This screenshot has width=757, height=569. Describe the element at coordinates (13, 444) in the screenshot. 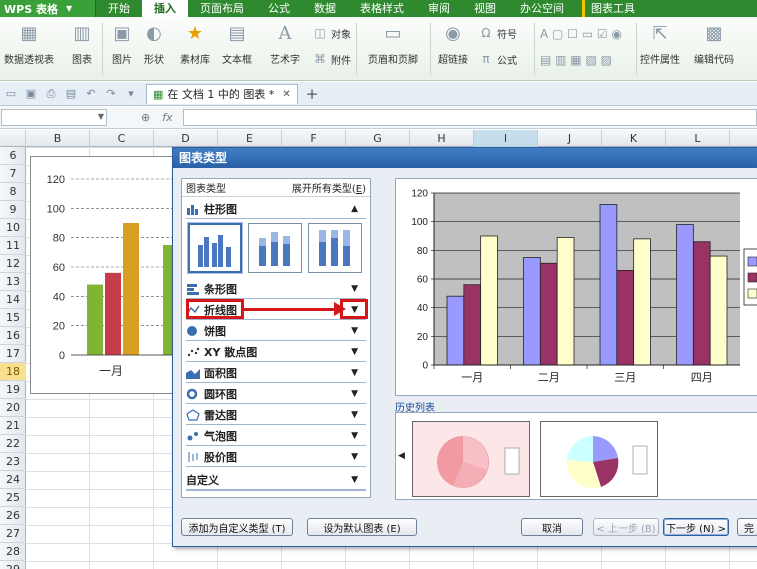

I see `row-header-22: 22` at that location.